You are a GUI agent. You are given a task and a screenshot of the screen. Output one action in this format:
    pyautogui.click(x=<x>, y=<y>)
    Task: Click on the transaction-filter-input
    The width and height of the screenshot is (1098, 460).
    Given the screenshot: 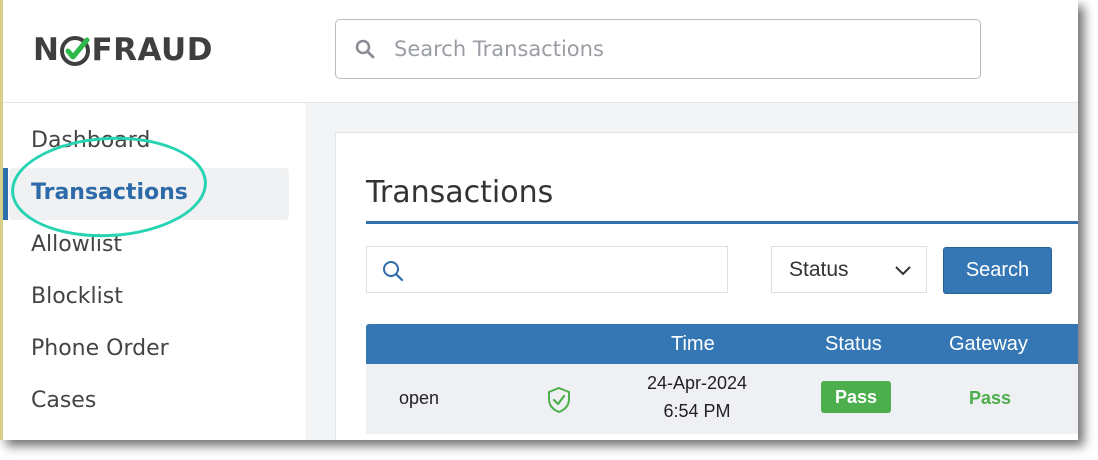 What is the action you would take?
    pyautogui.click(x=547, y=269)
    